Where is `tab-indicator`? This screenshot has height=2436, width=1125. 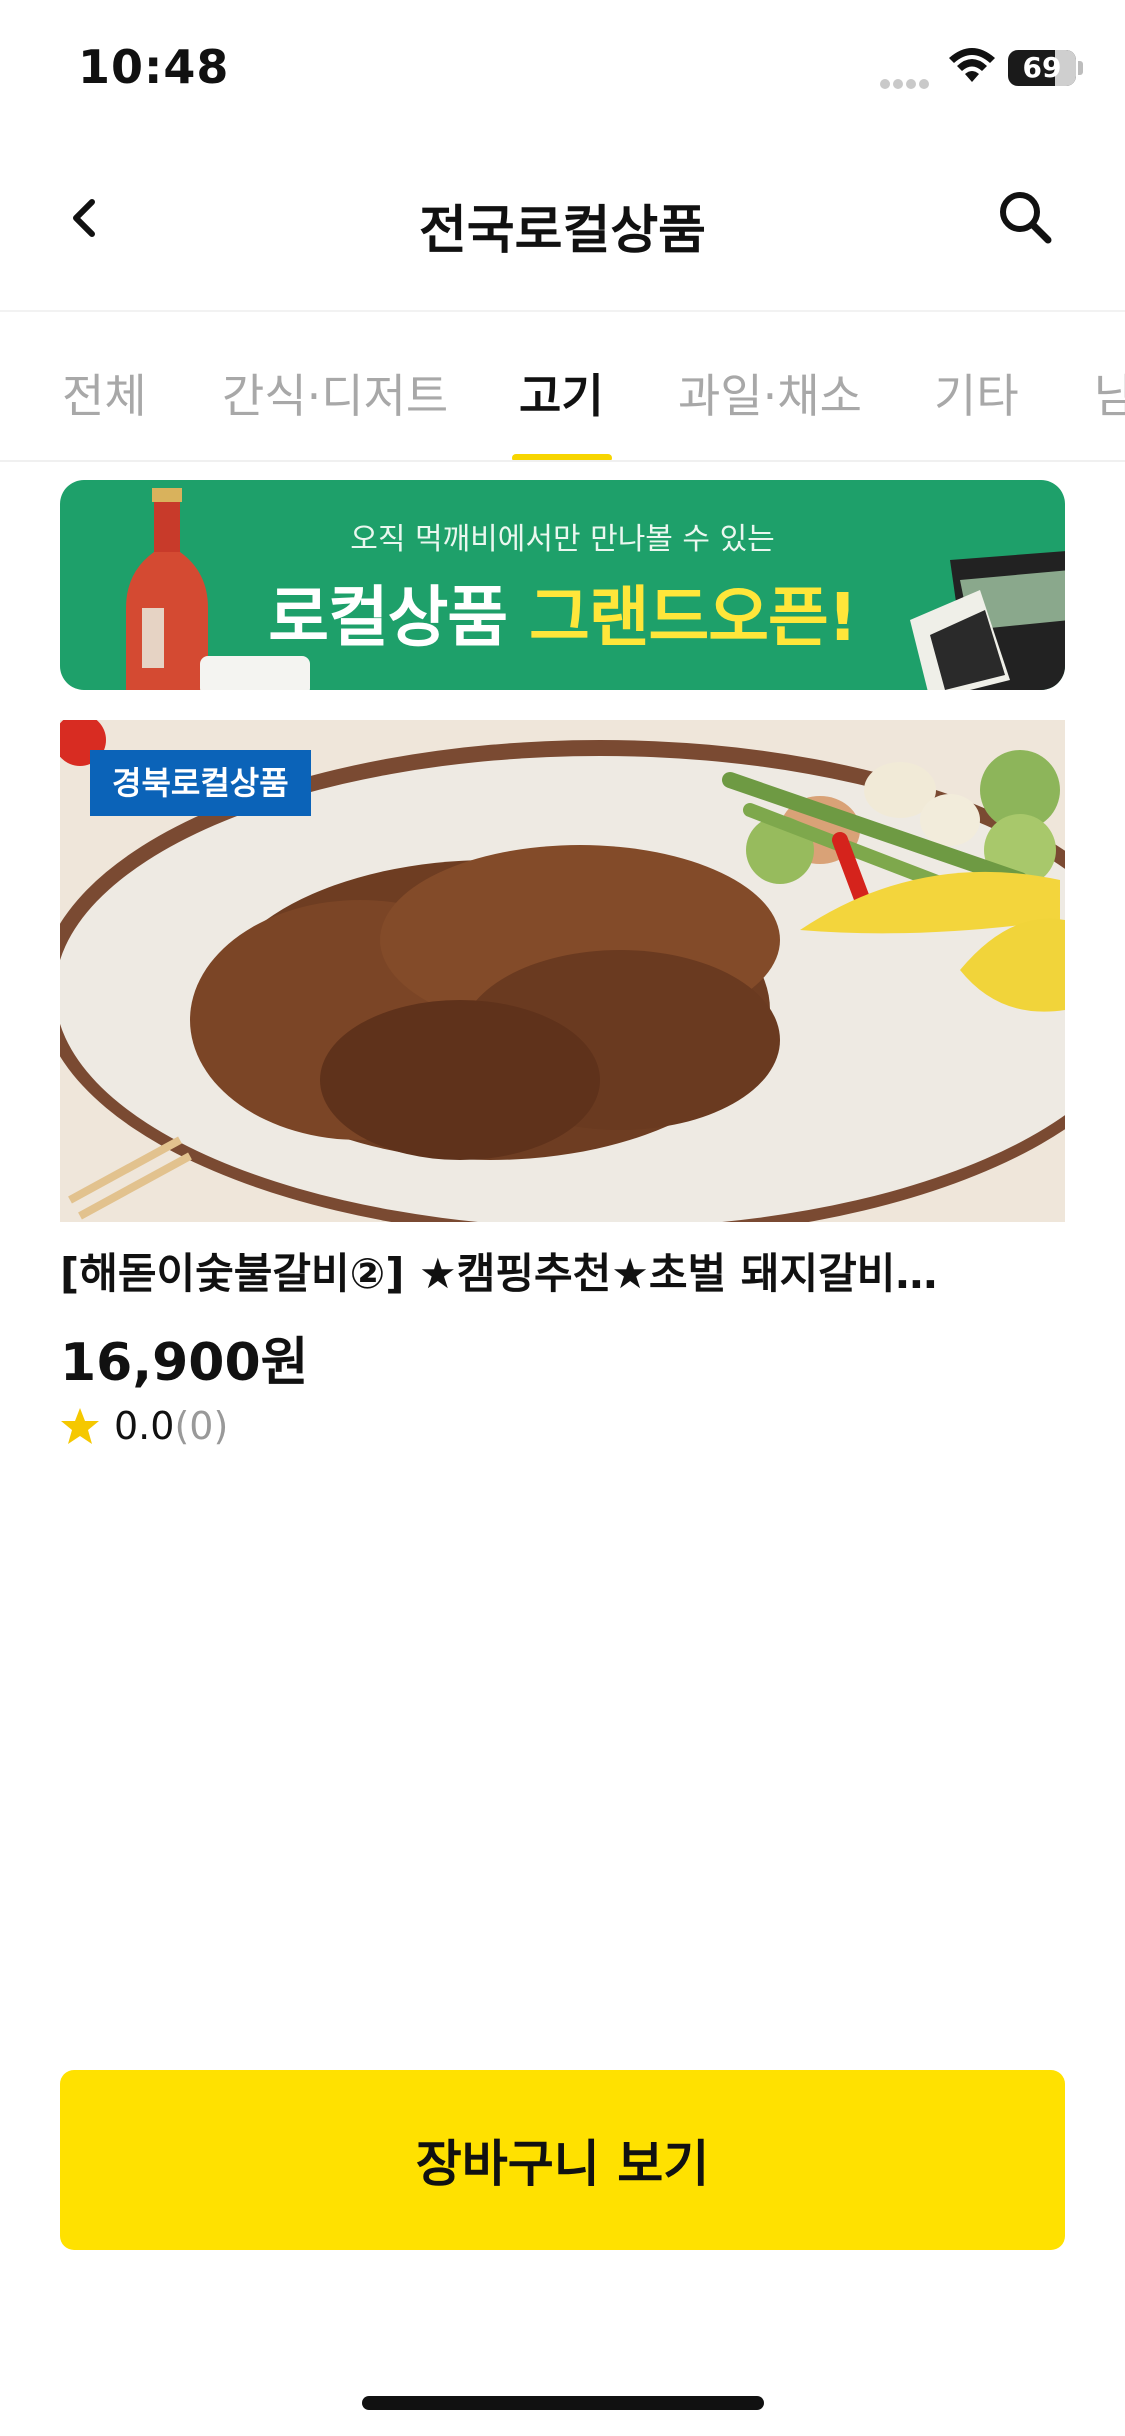 tab-indicator is located at coordinates (562, 457).